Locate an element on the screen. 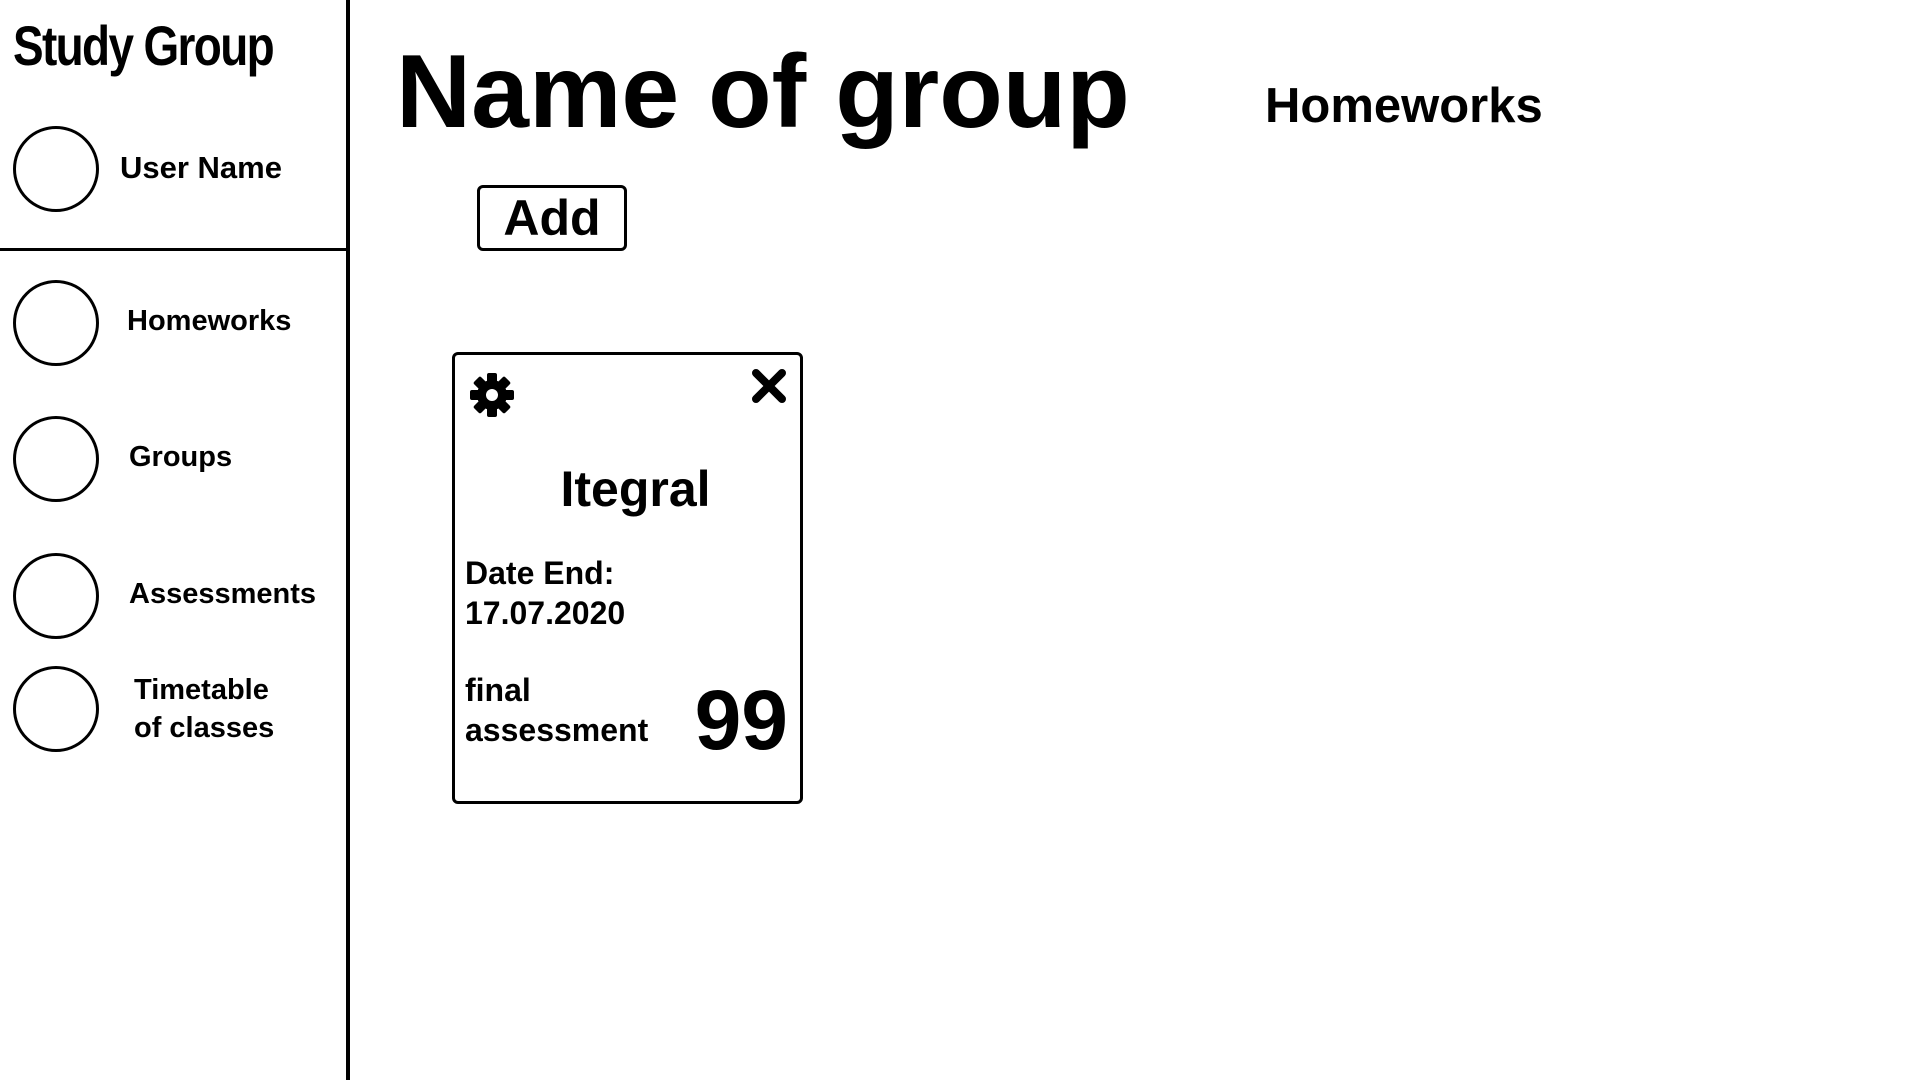 The width and height of the screenshot is (1920, 1080). final-assessment-label: final is located at coordinates (498, 690).